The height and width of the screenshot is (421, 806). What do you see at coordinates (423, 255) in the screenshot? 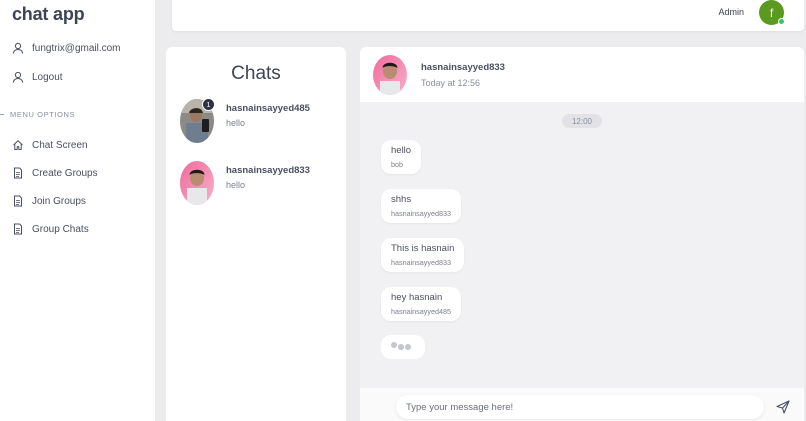
I see `message-bubble: This is hasnain hasnainsayyed833` at bounding box center [423, 255].